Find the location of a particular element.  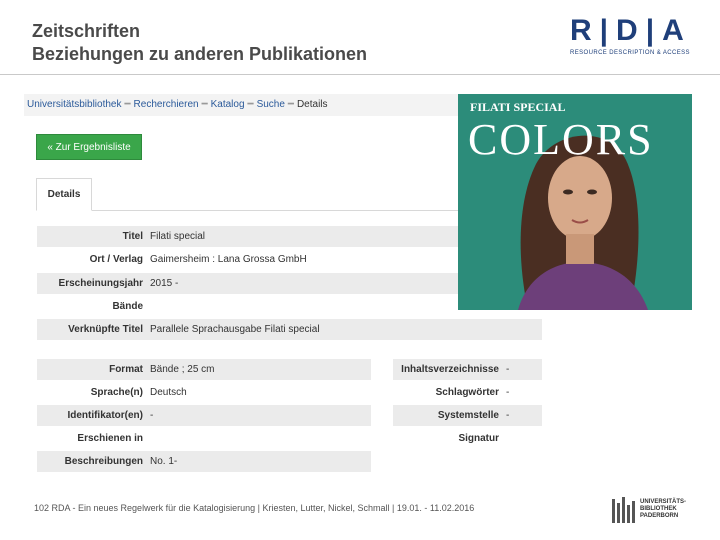

slide-title-line-2: Beziehungen zu anderen Publikationen is located at coordinates (200, 54).